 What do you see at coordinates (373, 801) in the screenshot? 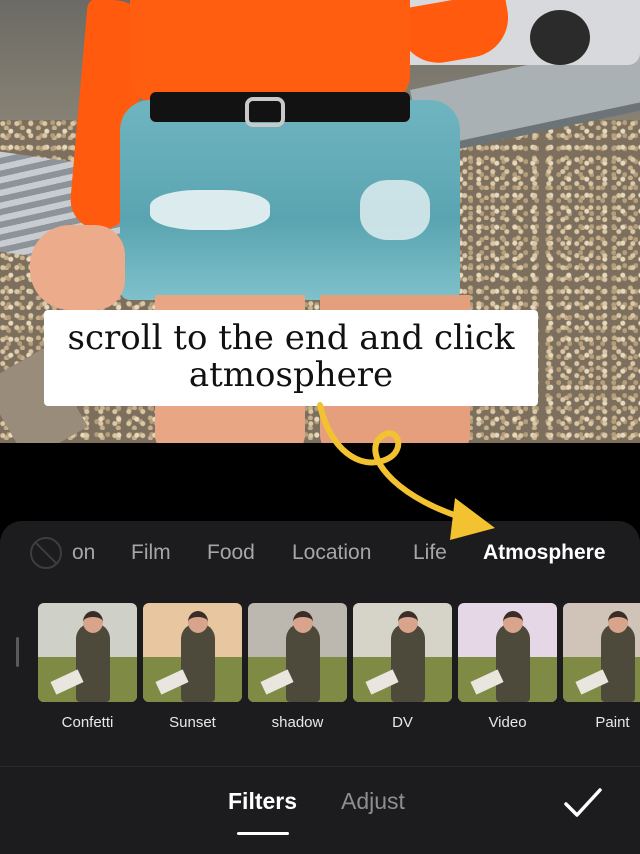
I see `tab-adjust: Adjust` at bounding box center [373, 801].